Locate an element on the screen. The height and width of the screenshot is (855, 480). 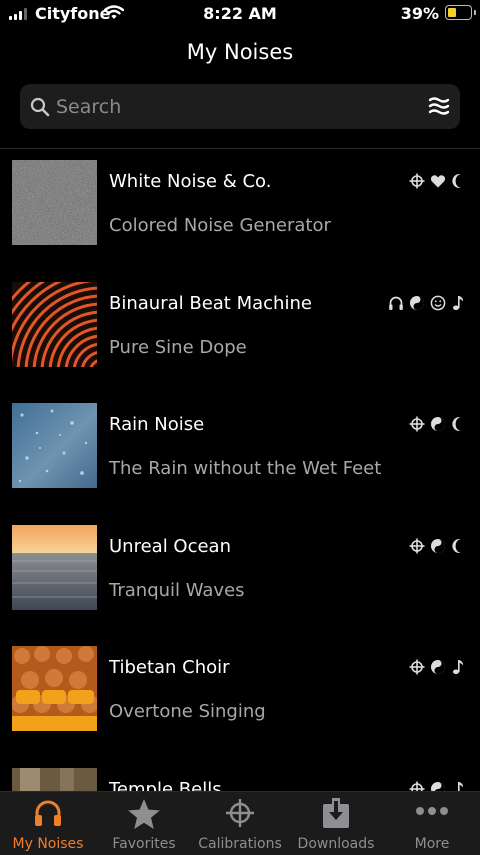
tab-favorites: Favorites is located at coordinates (144, 823).